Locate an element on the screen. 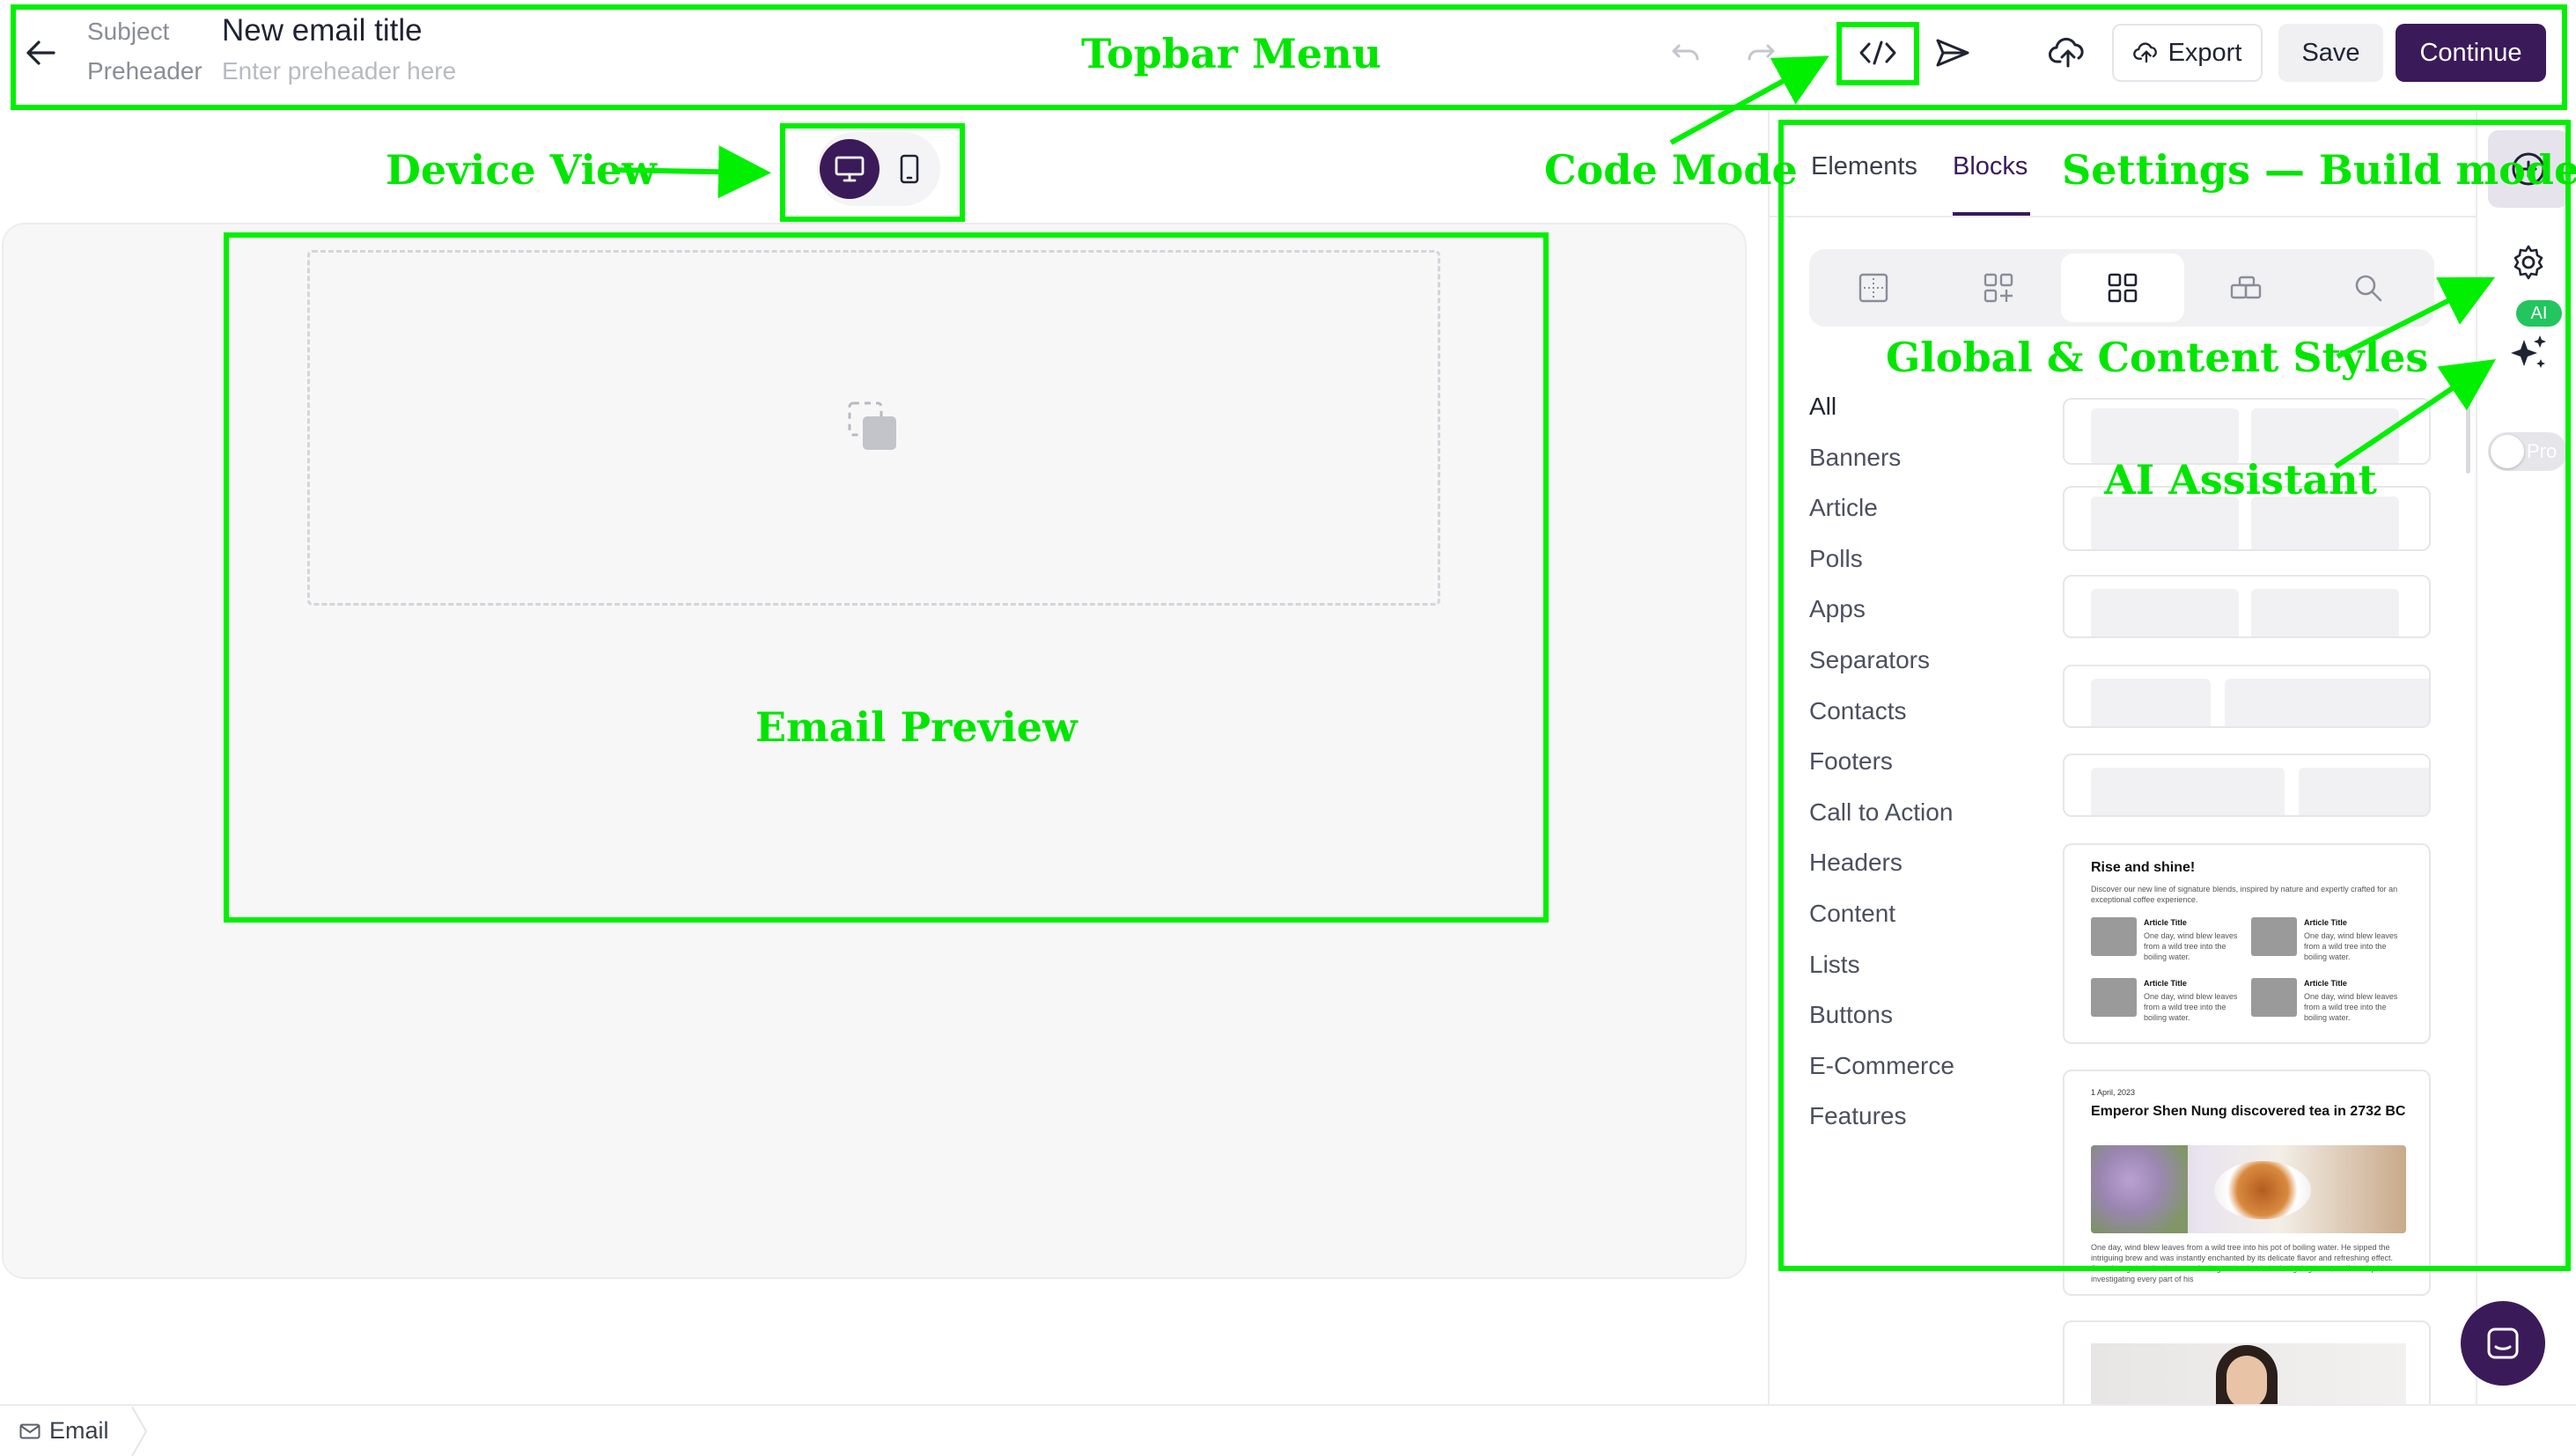  arrow-ai-assistant is located at coordinates (2415, 413).